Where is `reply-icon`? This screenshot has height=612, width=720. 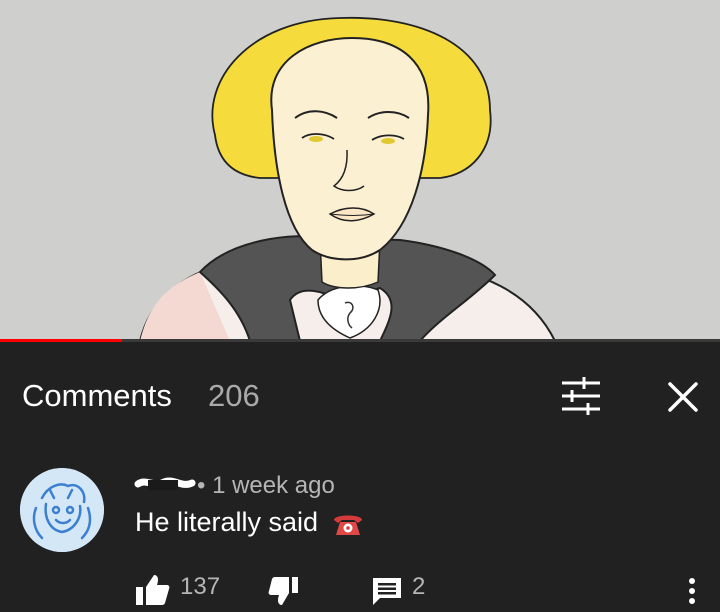
reply-icon is located at coordinates (387, 591).